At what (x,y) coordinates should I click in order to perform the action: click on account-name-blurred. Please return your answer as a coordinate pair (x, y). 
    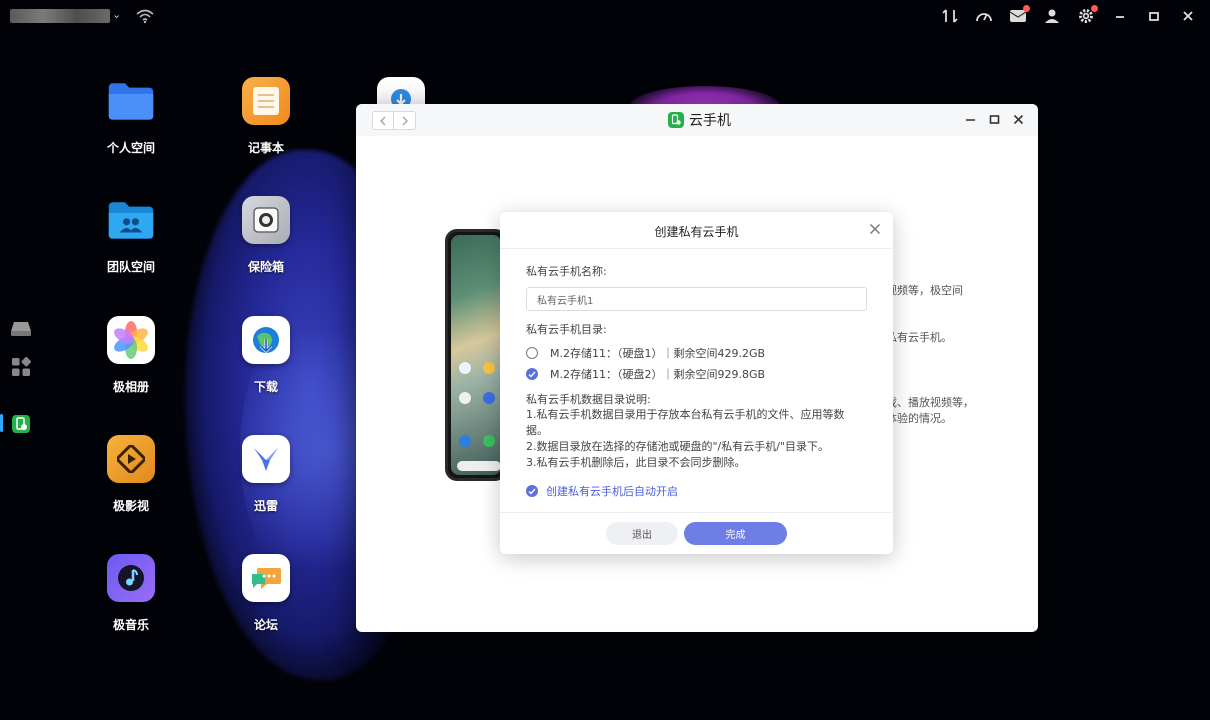
    Looking at the image, I should click on (60, 16).